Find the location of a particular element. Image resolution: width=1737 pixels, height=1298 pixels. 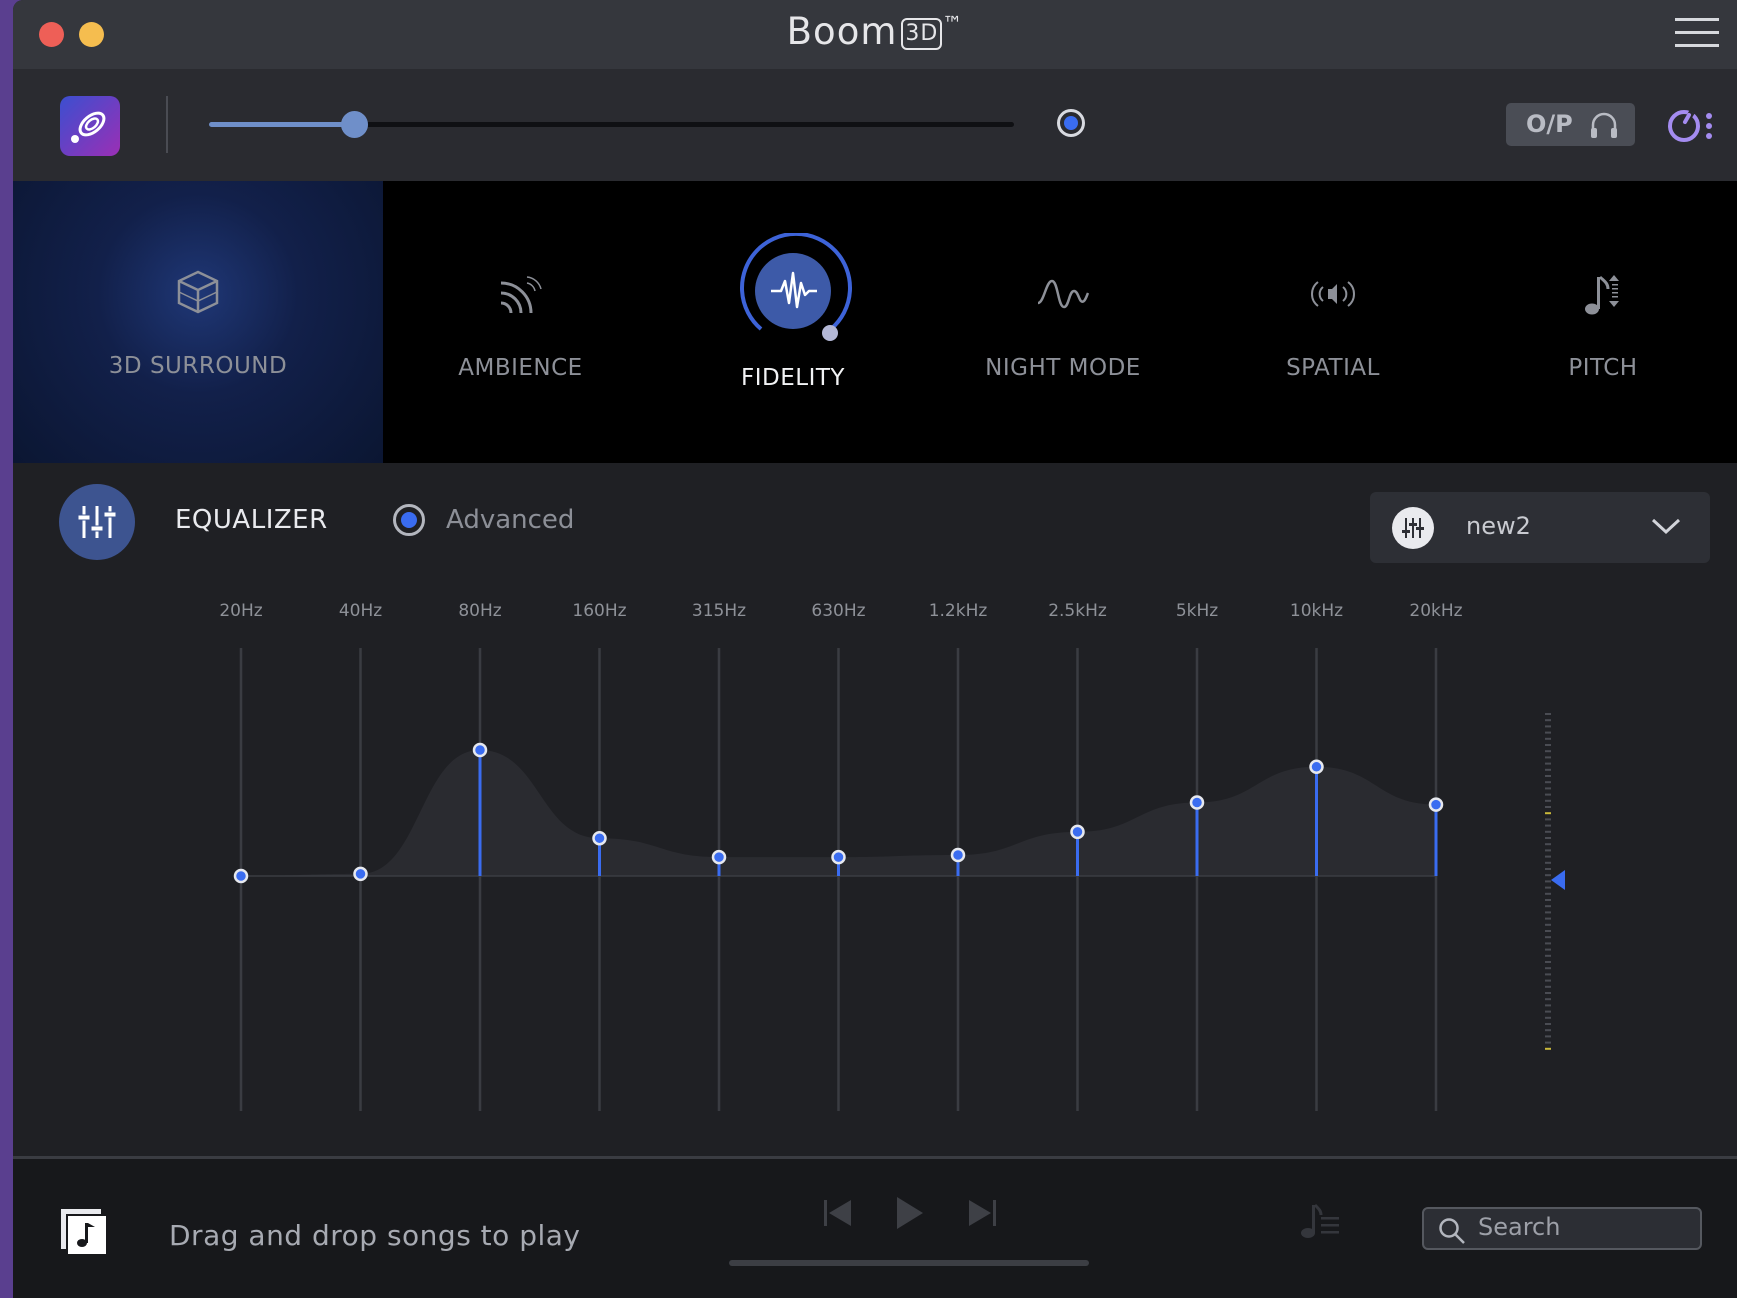

headphones-icon is located at coordinates (1604, 125).